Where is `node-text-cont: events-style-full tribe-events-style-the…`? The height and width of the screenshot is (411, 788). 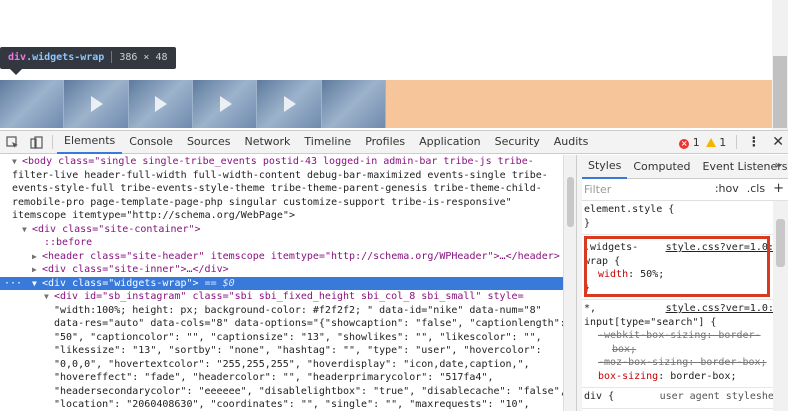 node-text-cont: events-style-full tribe-events-style-the… is located at coordinates (277, 188).